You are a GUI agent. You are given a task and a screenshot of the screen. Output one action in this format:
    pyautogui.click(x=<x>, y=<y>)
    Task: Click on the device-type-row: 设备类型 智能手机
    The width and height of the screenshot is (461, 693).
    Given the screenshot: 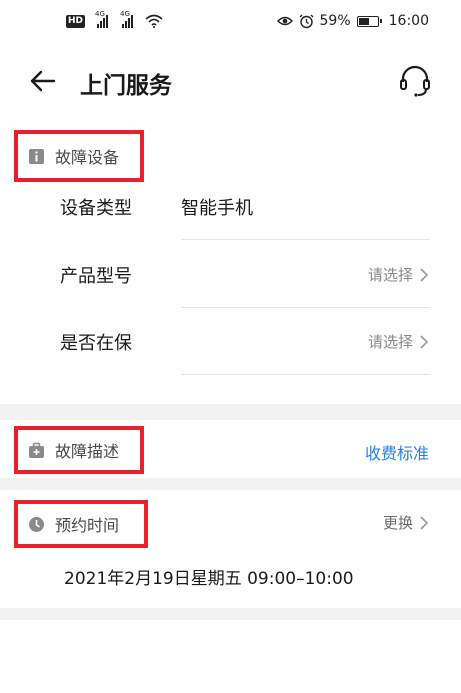 What is the action you would take?
    pyautogui.click(x=230, y=206)
    